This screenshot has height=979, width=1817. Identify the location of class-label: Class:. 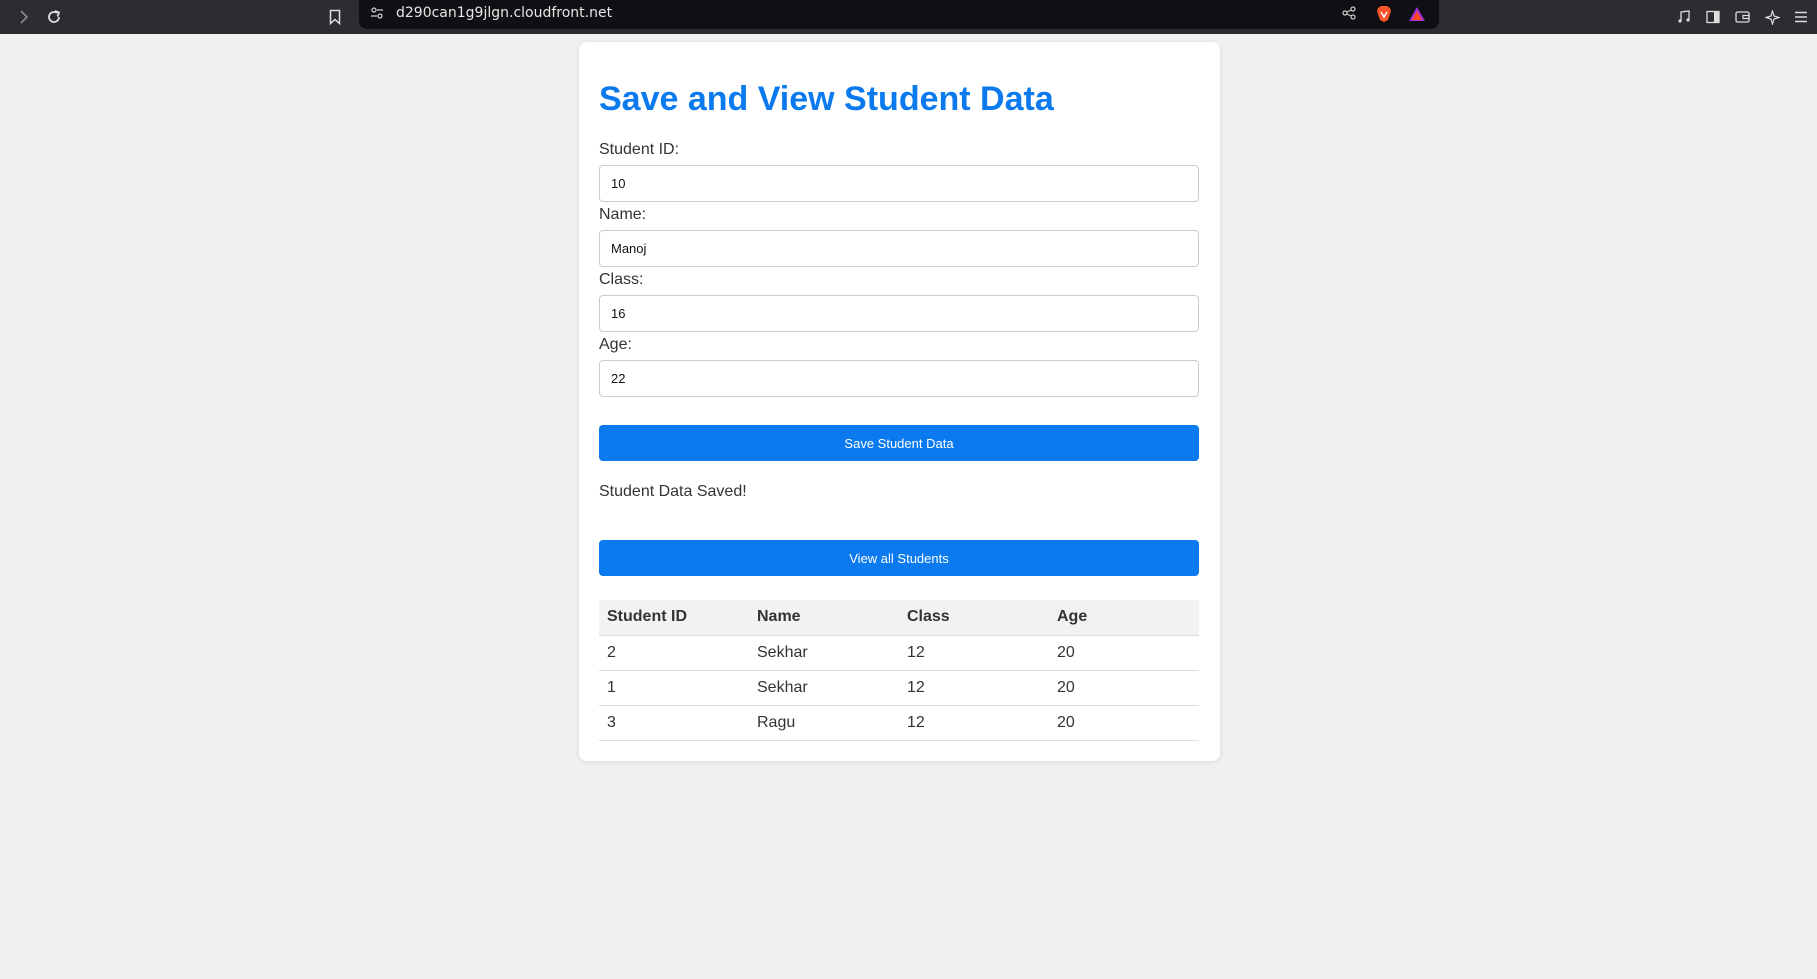
(621, 279).